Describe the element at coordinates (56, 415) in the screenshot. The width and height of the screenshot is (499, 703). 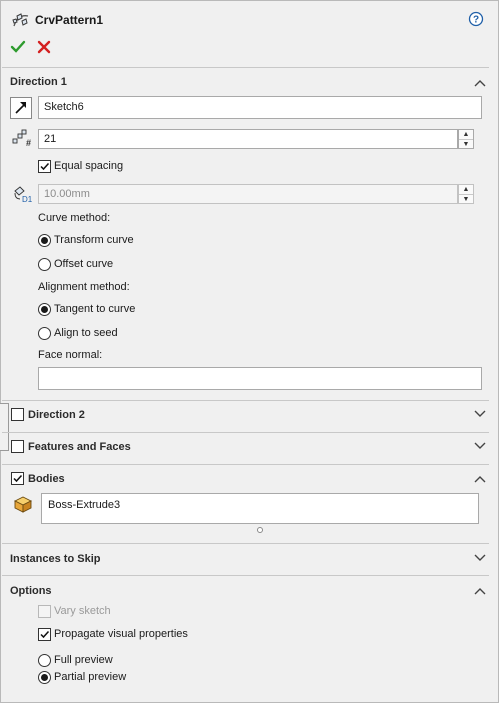
I see `direction2-title: Direction 2` at that location.